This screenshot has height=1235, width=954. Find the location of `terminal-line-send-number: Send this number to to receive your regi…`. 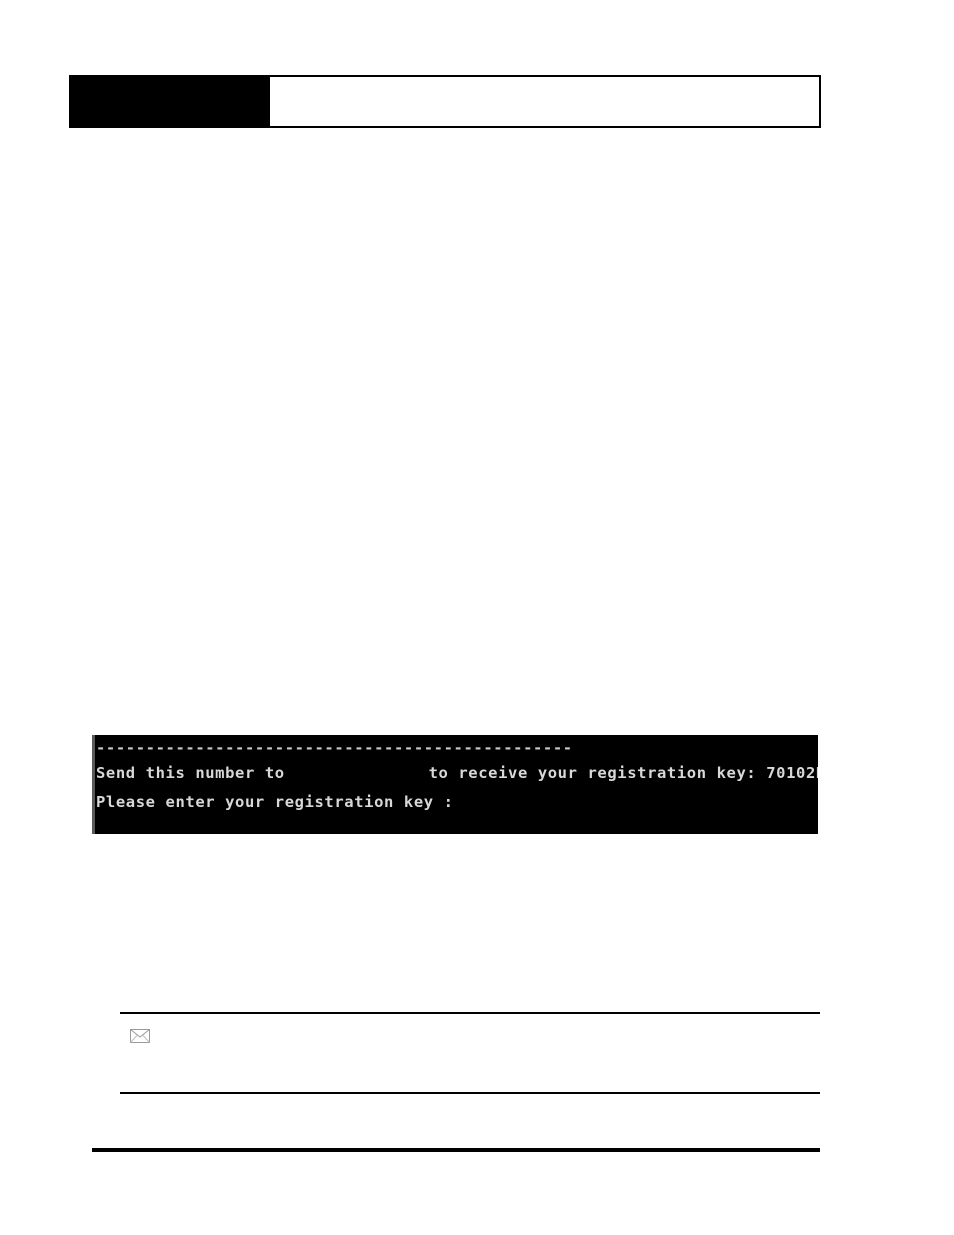

terminal-line-send-number: Send this number to to receive your regi… is located at coordinates (457, 773).